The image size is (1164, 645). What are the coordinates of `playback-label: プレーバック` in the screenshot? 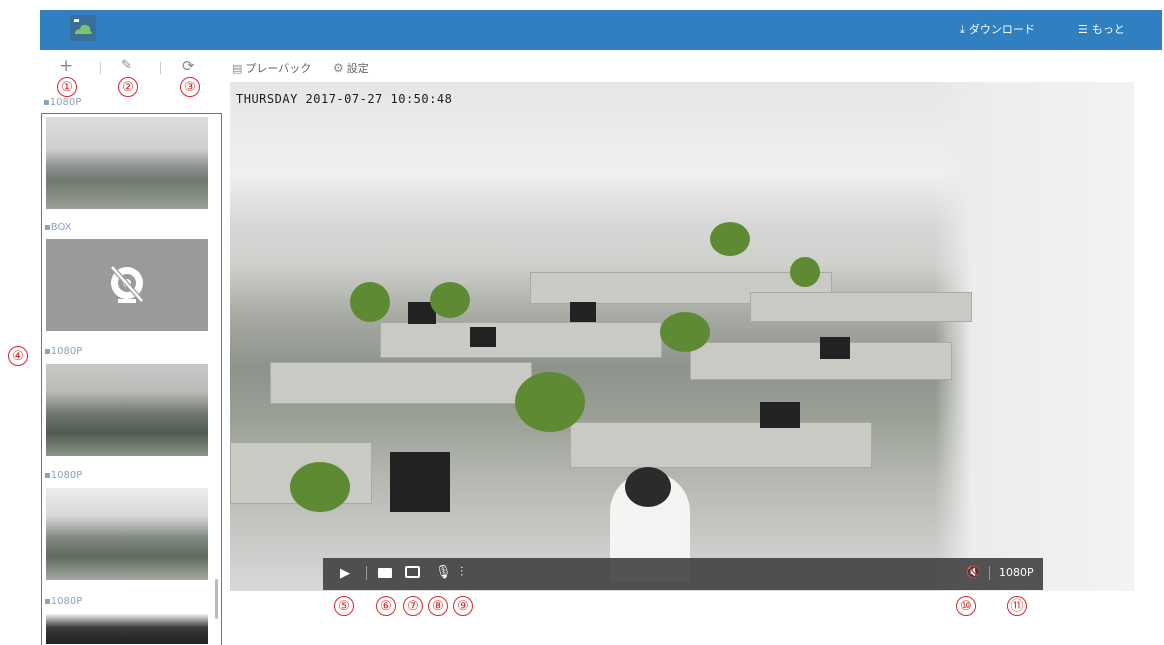 It's located at (278, 68).